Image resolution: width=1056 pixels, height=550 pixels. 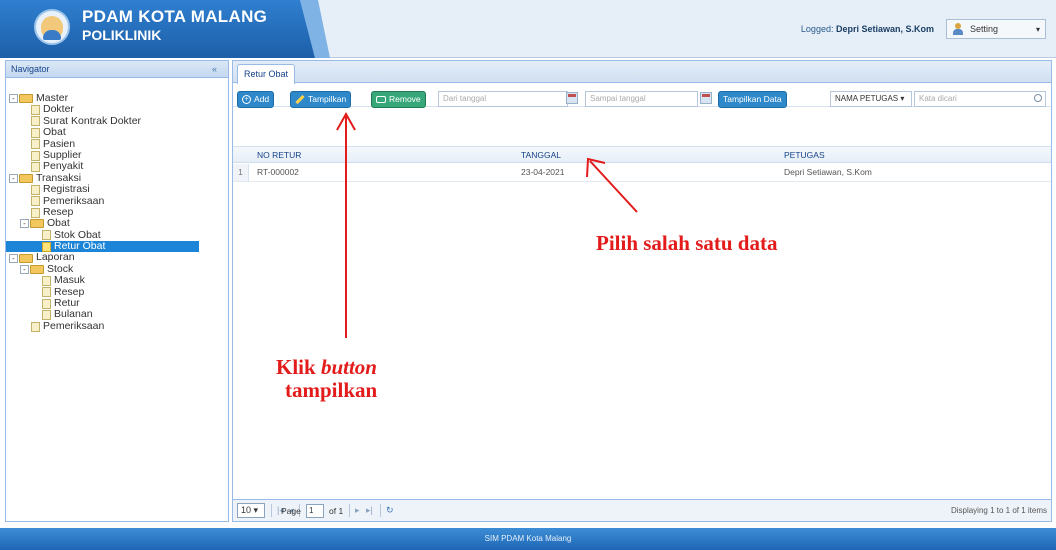 I want to click on tree-item-retur-obat: Retur Obat, so click(x=102, y=246).